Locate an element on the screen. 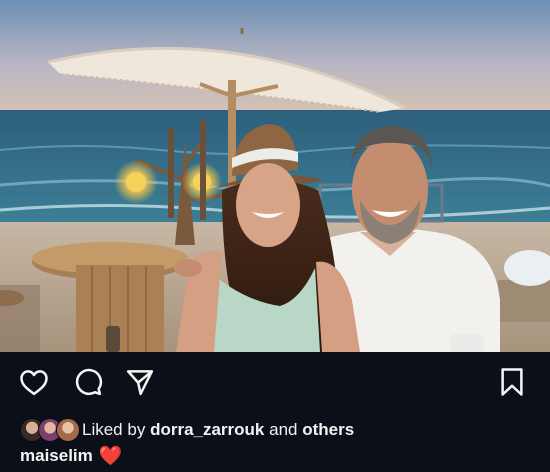 The image size is (550, 472). liked-by-and: and is located at coordinates (283, 429).